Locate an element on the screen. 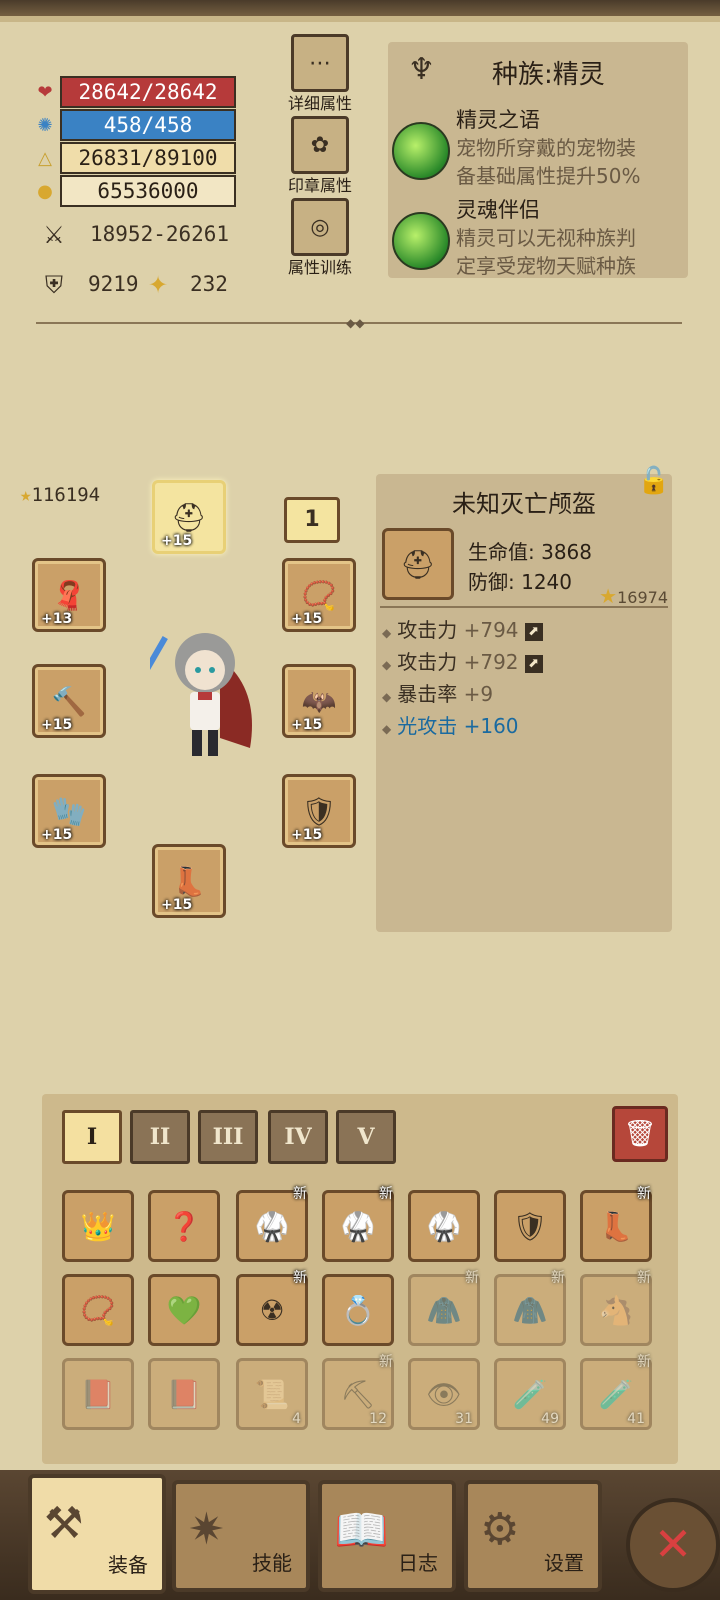  radiation-pendant-icon: ☢ is located at coordinates (272, 1310).